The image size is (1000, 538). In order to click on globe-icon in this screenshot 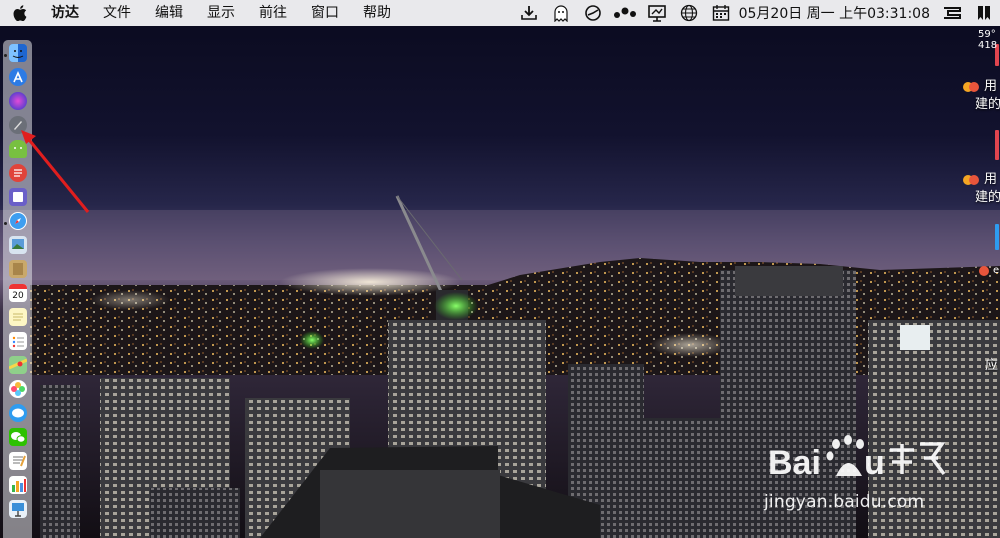, I will do `click(689, 13)`.